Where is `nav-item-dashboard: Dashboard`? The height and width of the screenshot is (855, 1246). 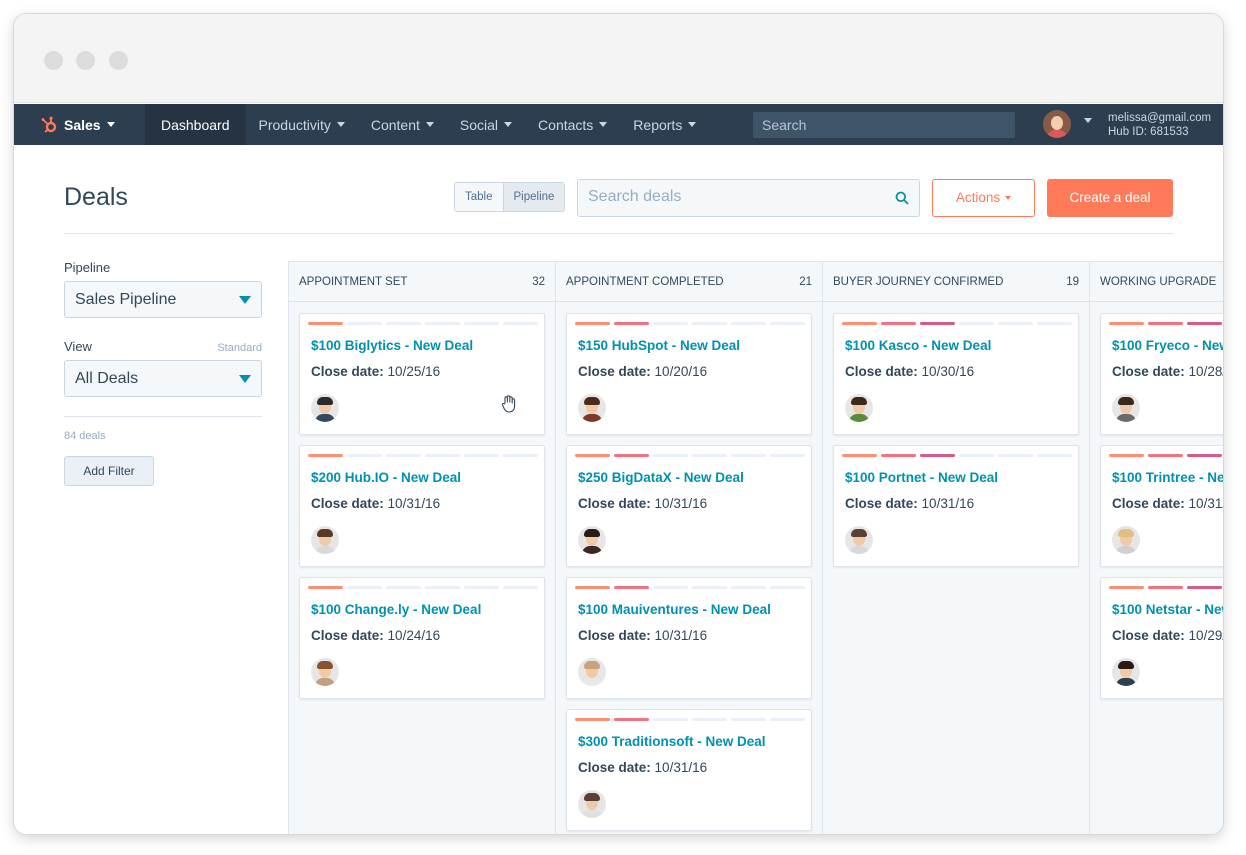 nav-item-dashboard: Dashboard is located at coordinates (195, 124).